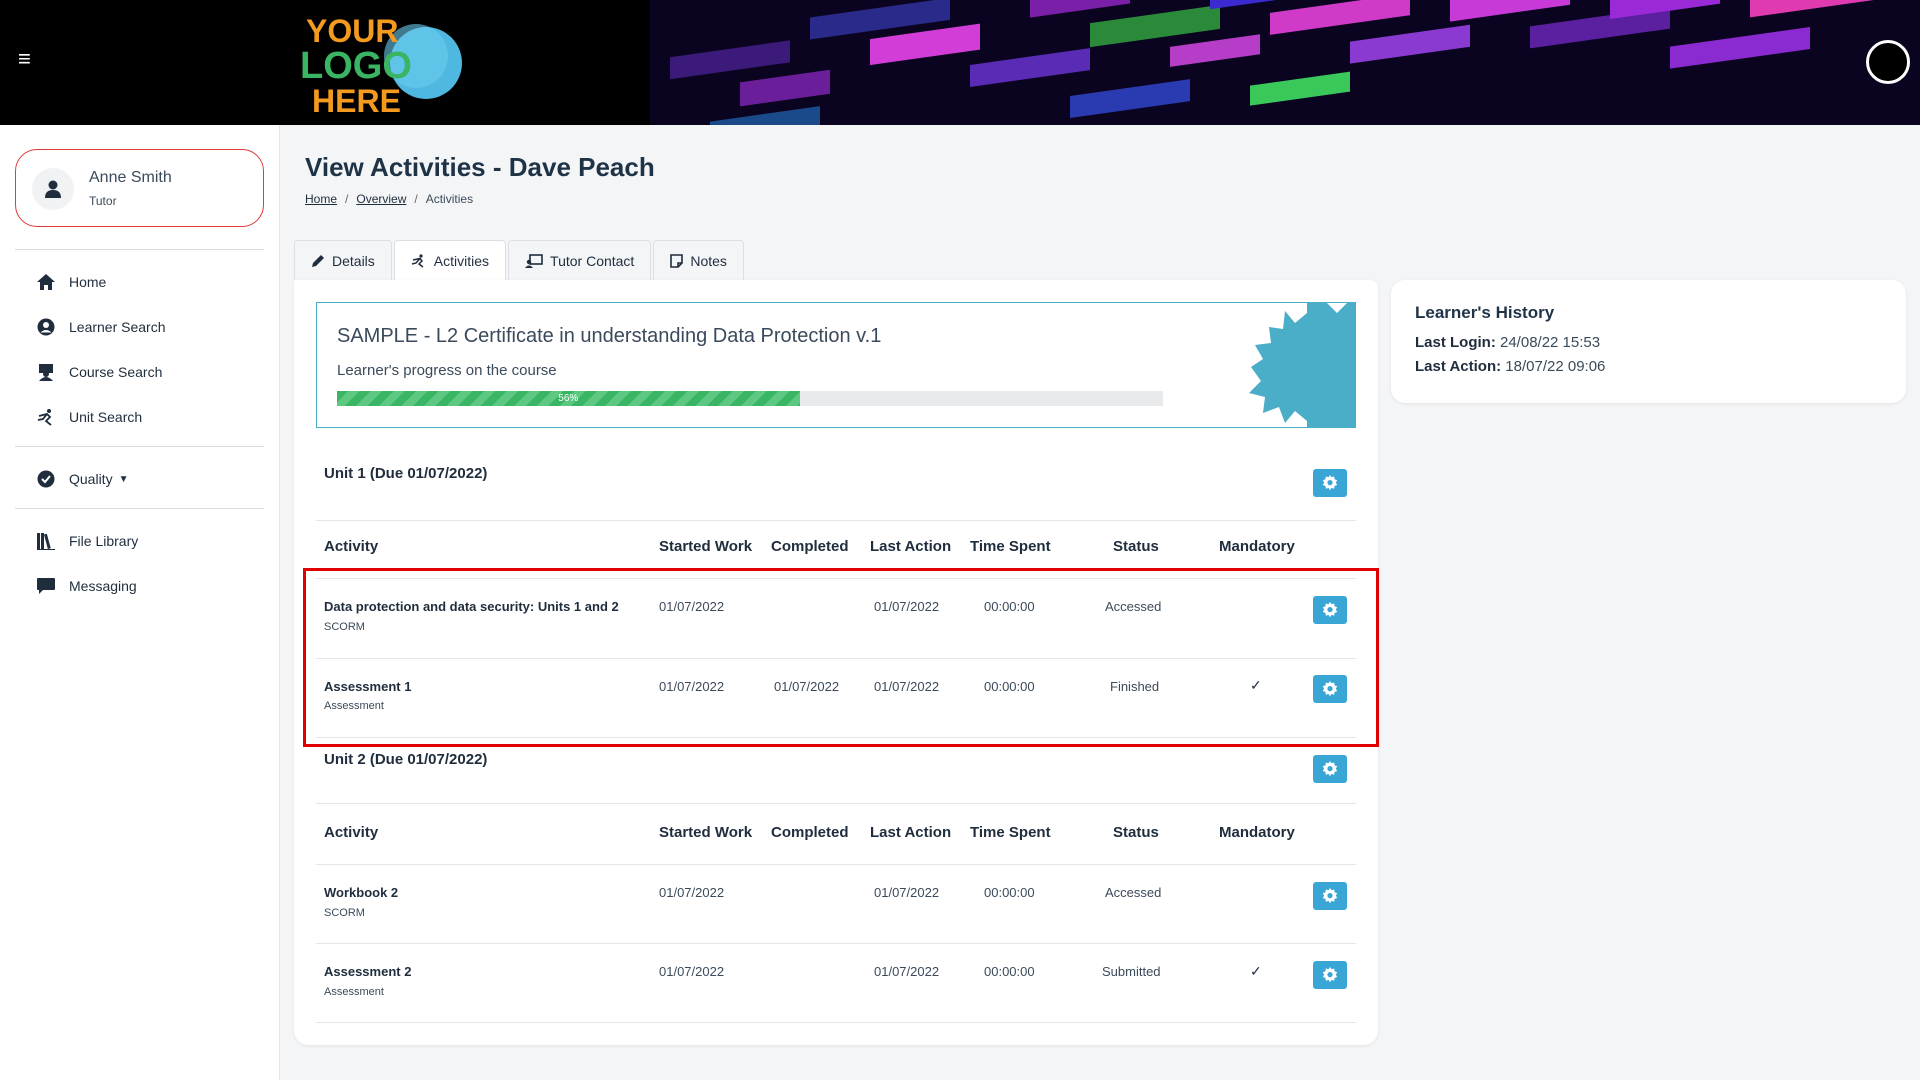  I want to click on status: Finished, so click(1135, 686).